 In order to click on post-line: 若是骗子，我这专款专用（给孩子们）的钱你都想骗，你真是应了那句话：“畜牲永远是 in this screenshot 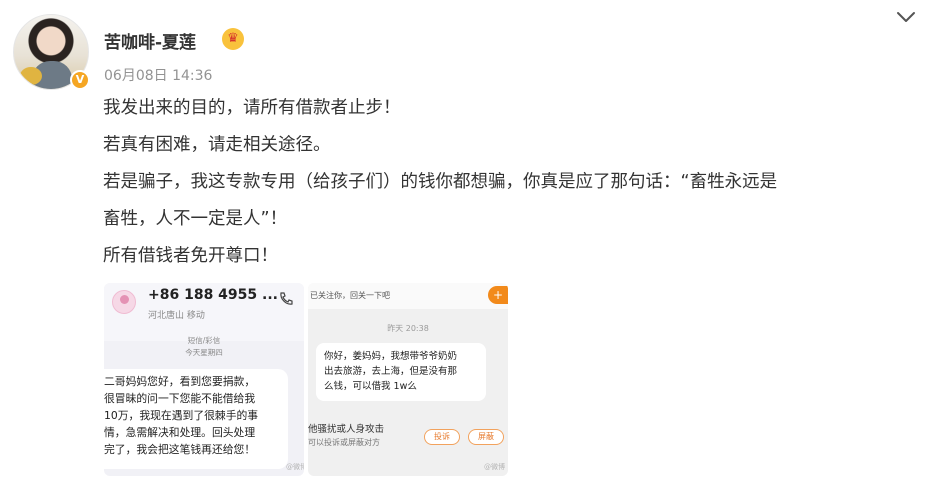, I will do `click(440, 182)`.